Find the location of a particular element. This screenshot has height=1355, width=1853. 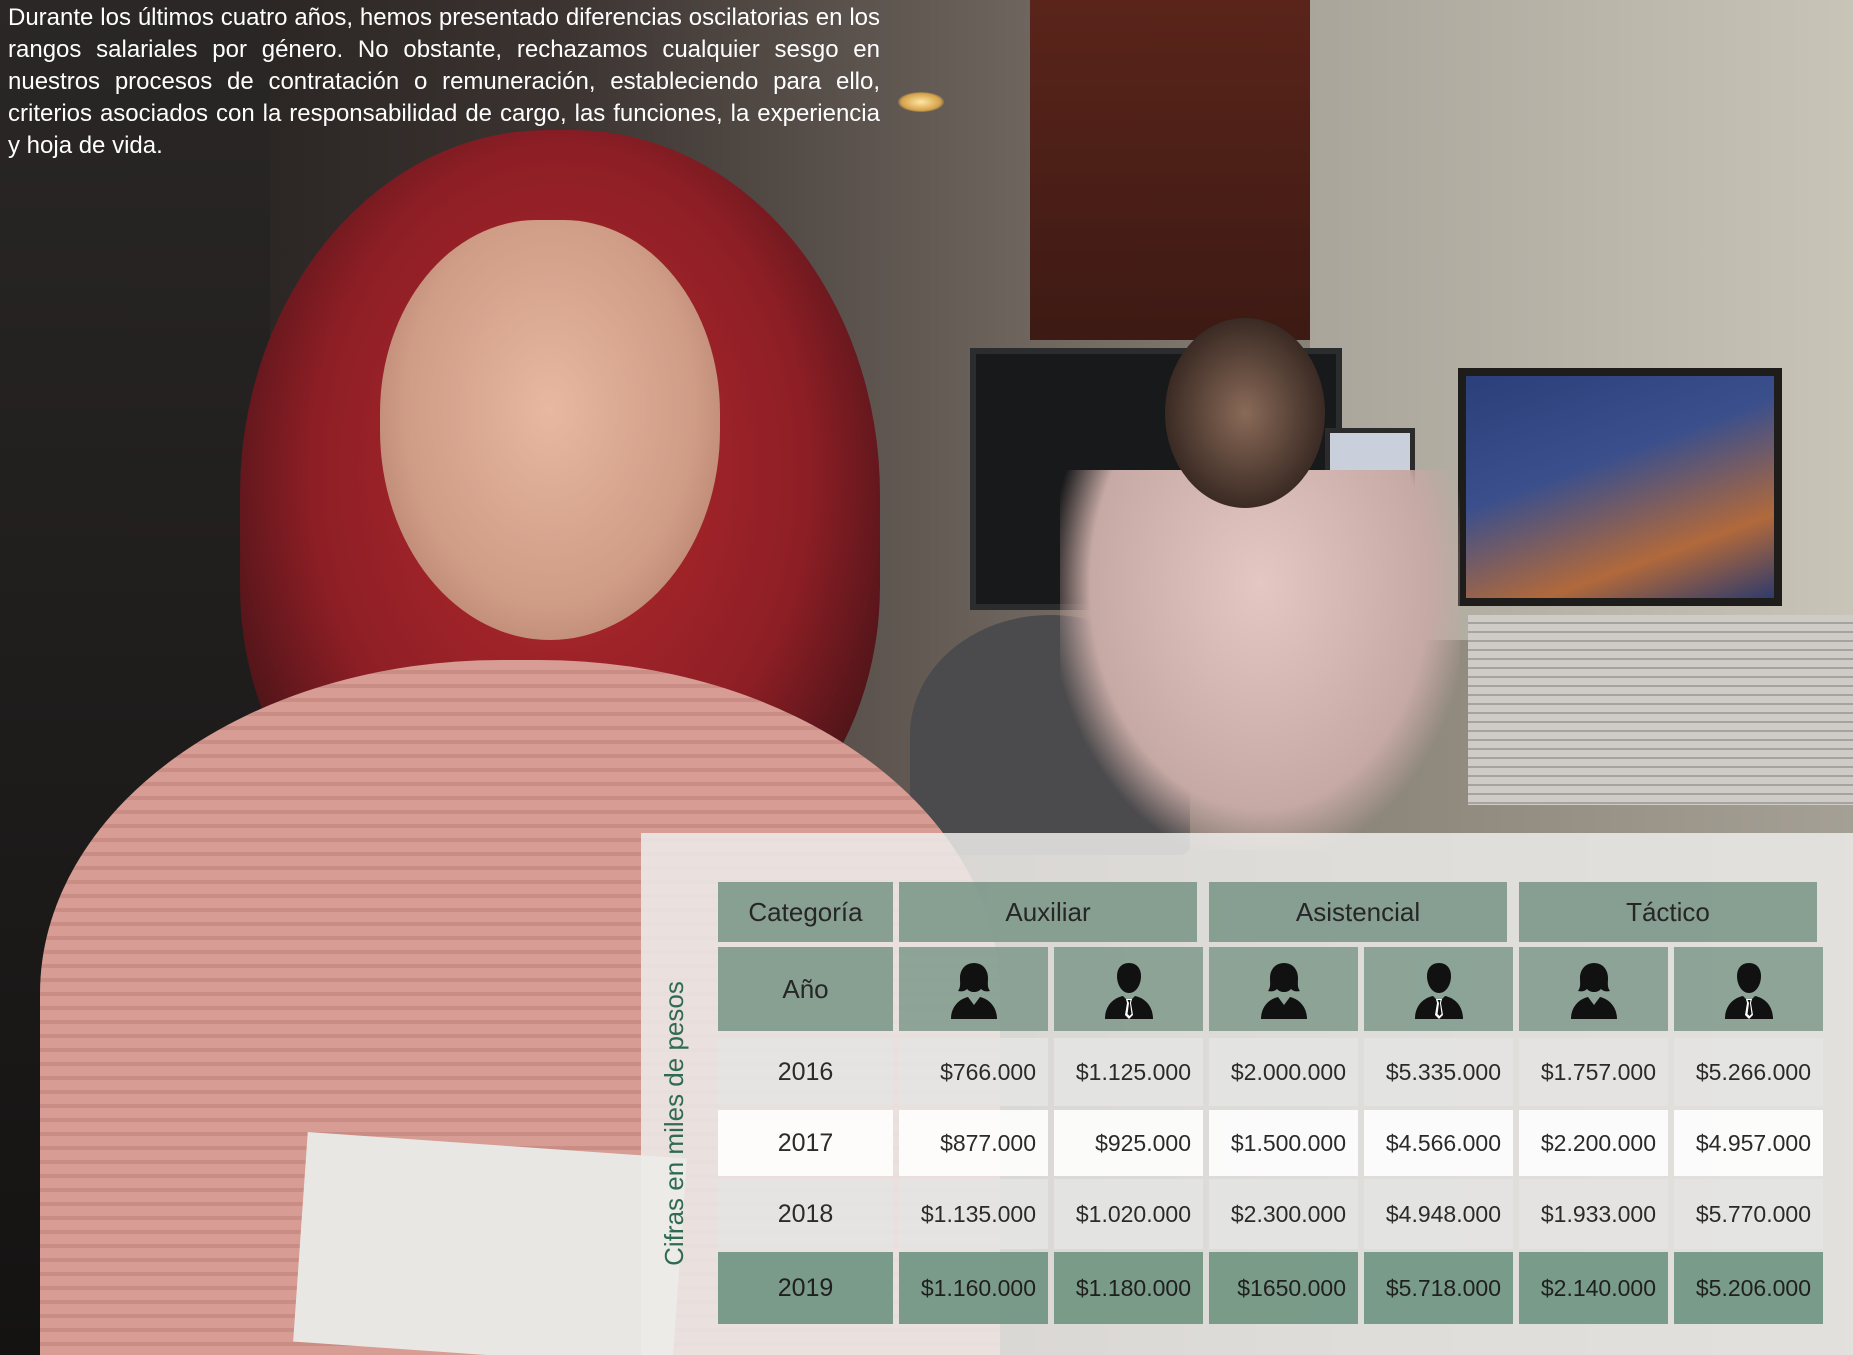

salary-cell: $1.757.000 is located at coordinates (1593, 1072).